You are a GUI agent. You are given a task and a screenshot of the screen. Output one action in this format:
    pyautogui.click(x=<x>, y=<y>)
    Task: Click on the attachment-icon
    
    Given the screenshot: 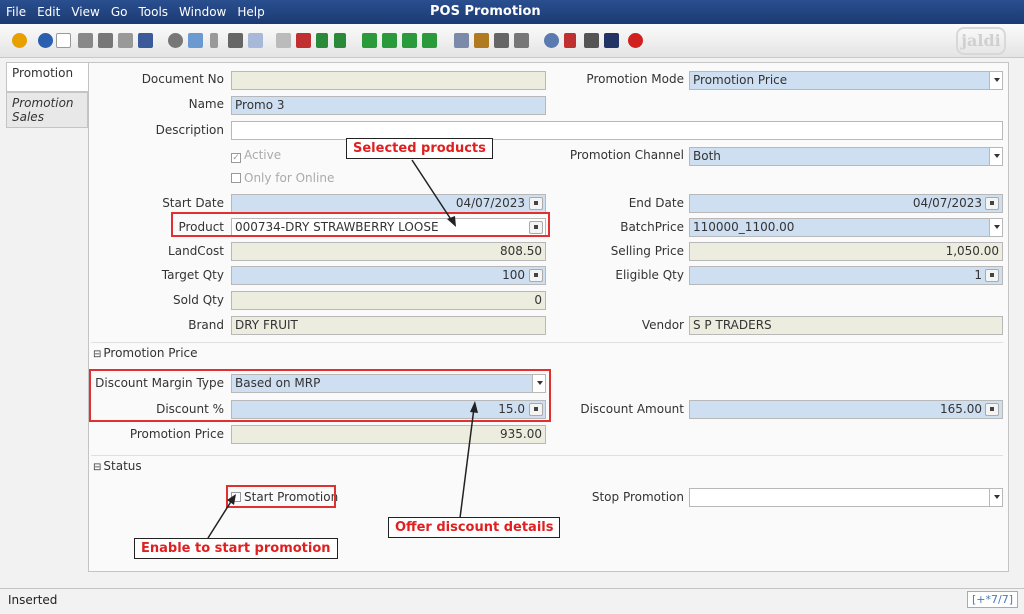 What is the action you would take?
    pyautogui.click(x=214, y=40)
    